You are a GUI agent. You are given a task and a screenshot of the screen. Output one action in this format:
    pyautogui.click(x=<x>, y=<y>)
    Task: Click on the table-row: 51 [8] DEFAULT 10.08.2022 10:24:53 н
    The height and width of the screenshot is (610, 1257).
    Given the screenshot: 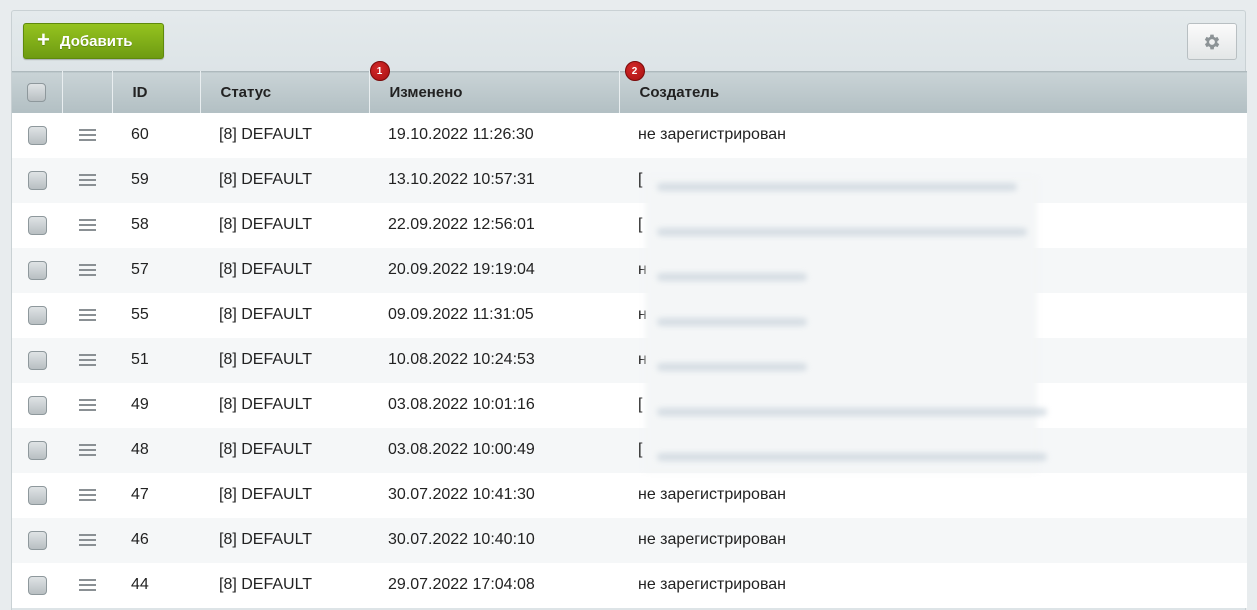 What is the action you would take?
    pyautogui.click(x=629, y=360)
    